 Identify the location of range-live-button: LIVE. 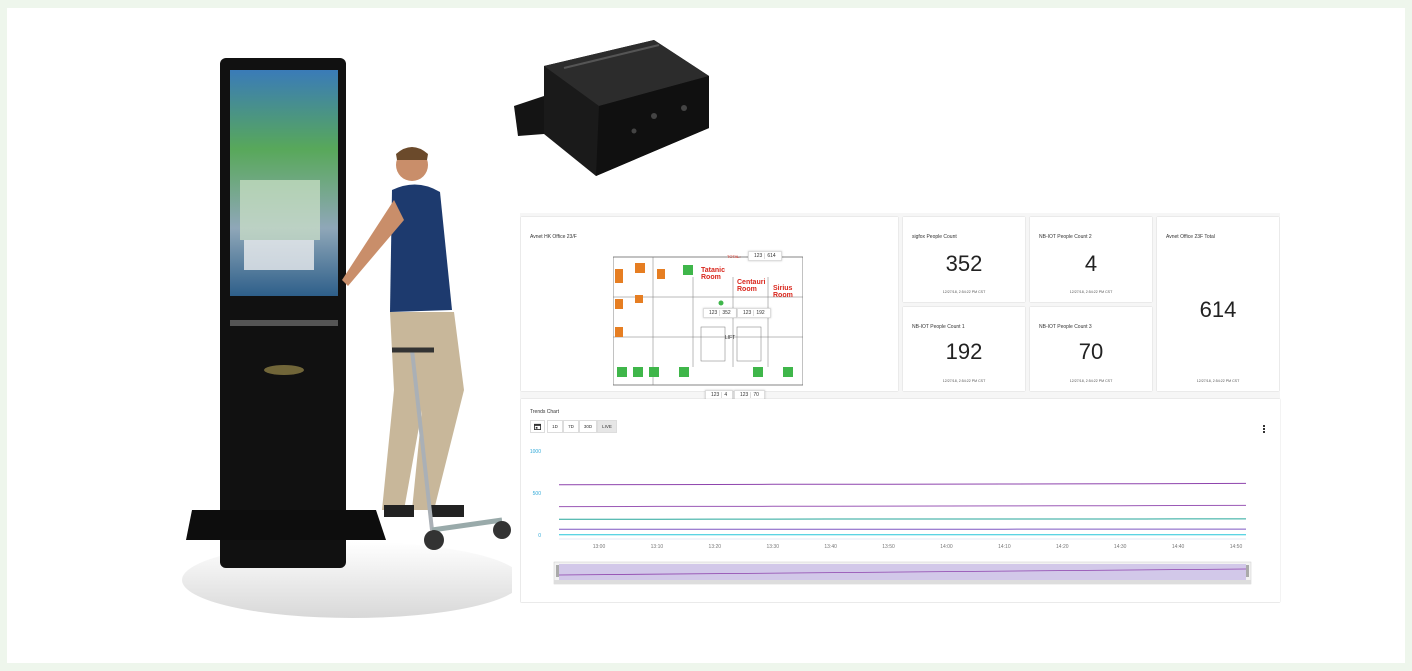
(607, 426).